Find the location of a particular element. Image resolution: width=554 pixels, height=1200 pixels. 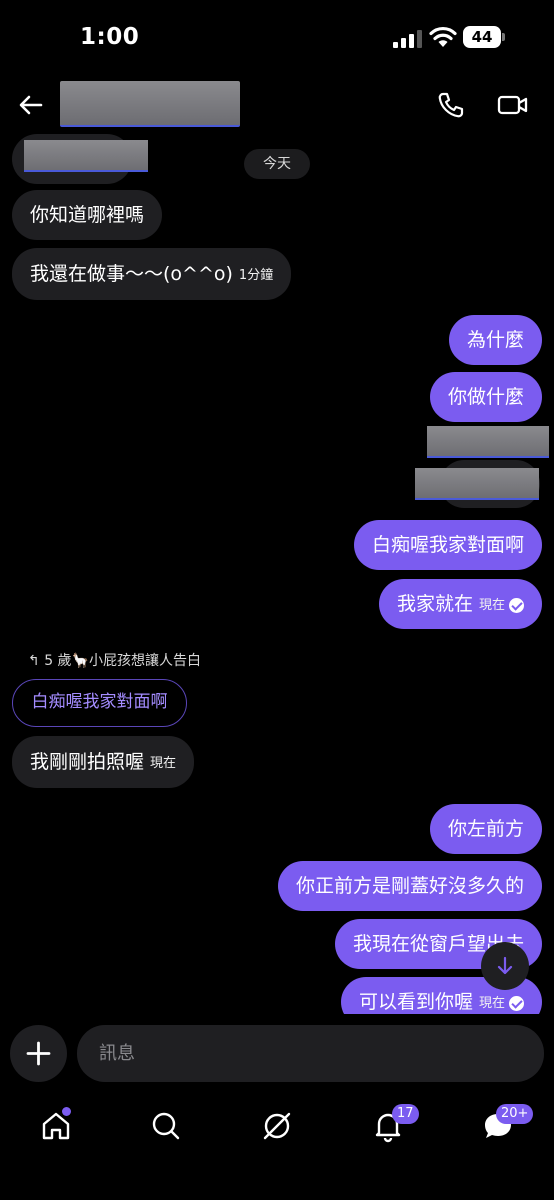

tab-search is located at coordinates (166, 1126).